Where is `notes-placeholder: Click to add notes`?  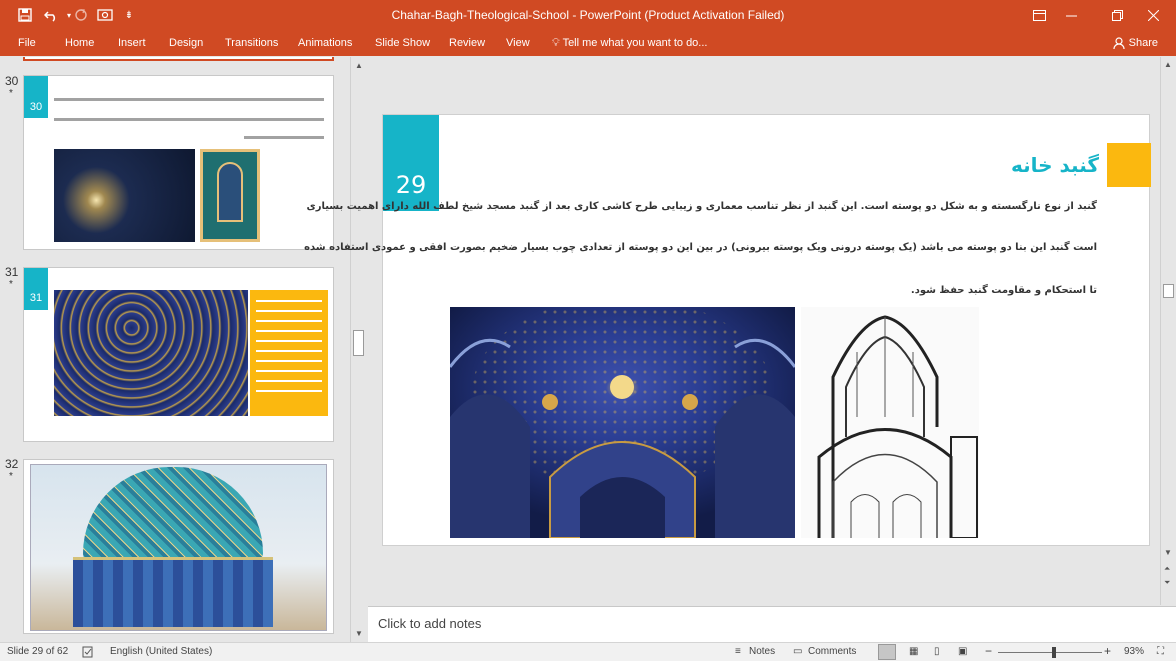
notes-placeholder: Click to add notes is located at coordinates (429, 623).